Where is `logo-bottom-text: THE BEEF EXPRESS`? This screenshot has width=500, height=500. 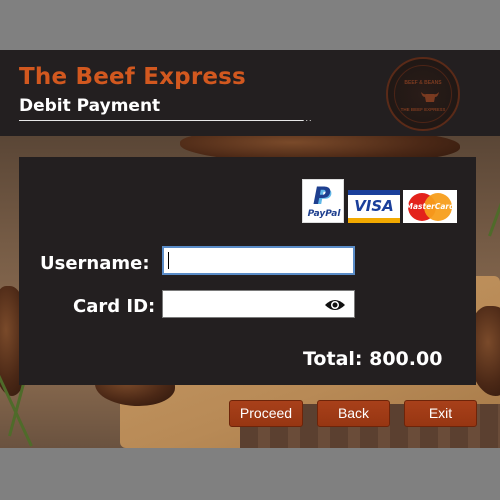
logo-bottom-text: THE BEEF EXPRESS is located at coordinates (423, 109).